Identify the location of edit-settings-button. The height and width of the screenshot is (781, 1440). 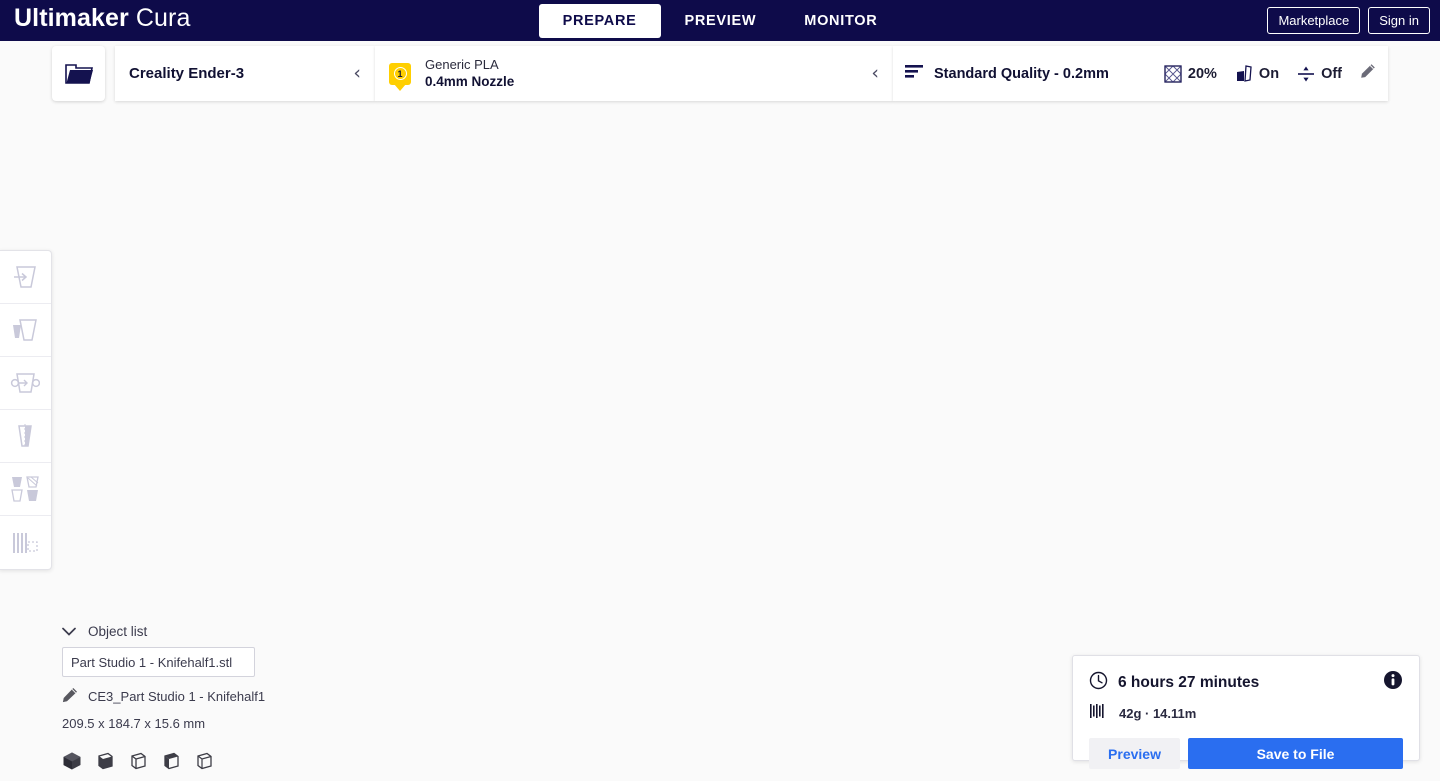
(1368, 73).